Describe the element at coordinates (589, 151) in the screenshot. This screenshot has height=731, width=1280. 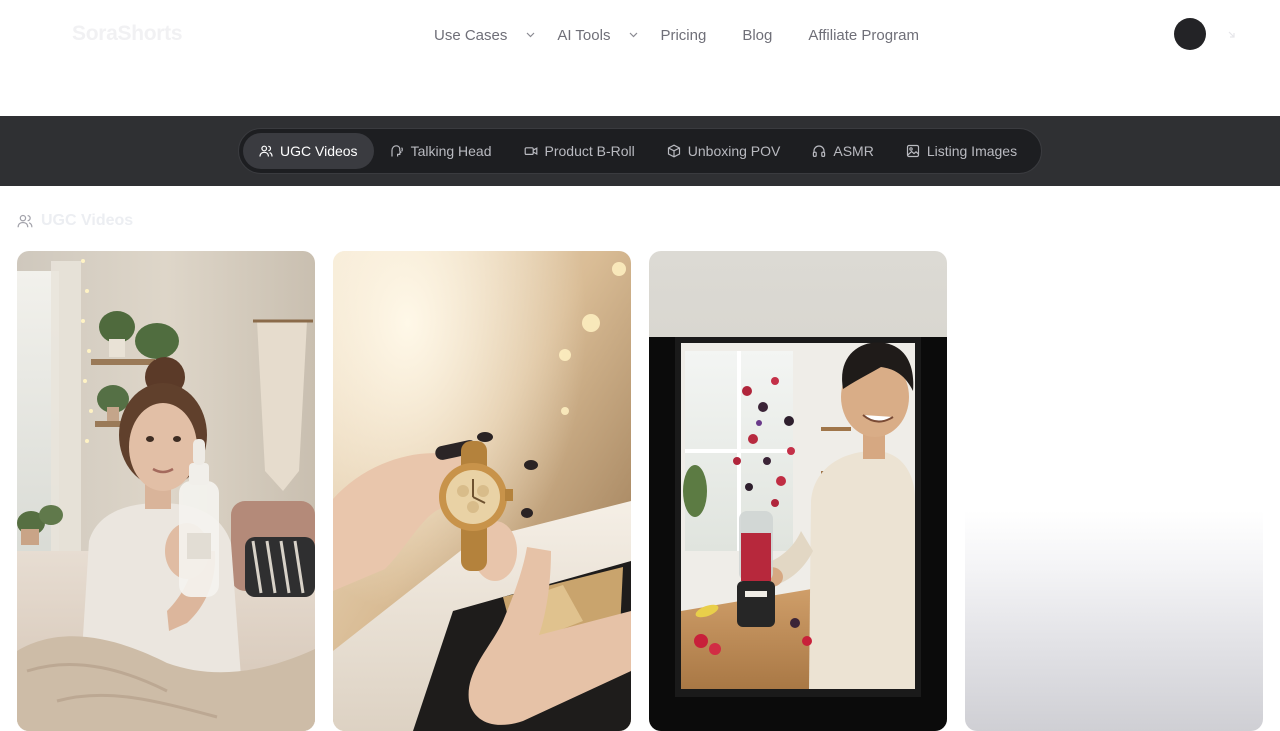
I see `tab-product-b-roll-label: Product B-Roll` at that location.